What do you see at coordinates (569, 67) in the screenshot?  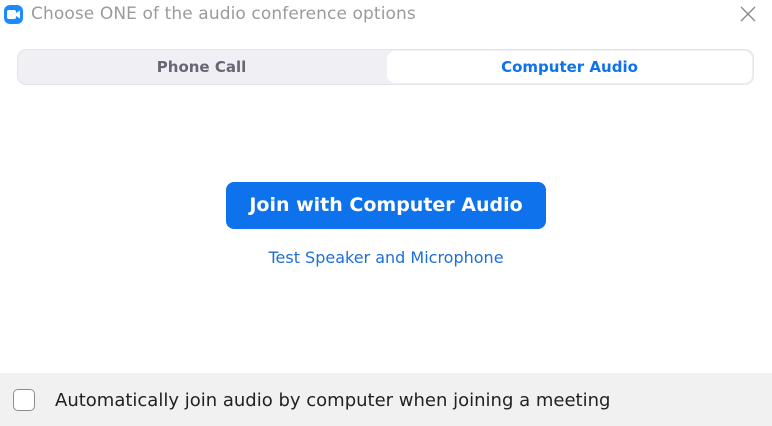 I see `tab-computer-audio: Computer Audio` at bounding box center [569, 67].